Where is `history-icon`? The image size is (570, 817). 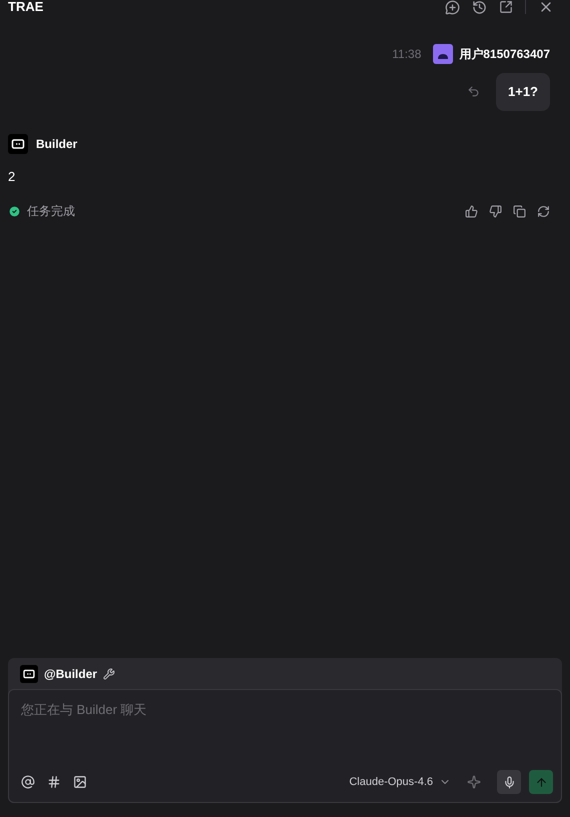 history-icon is located at coordinates (479, 7).